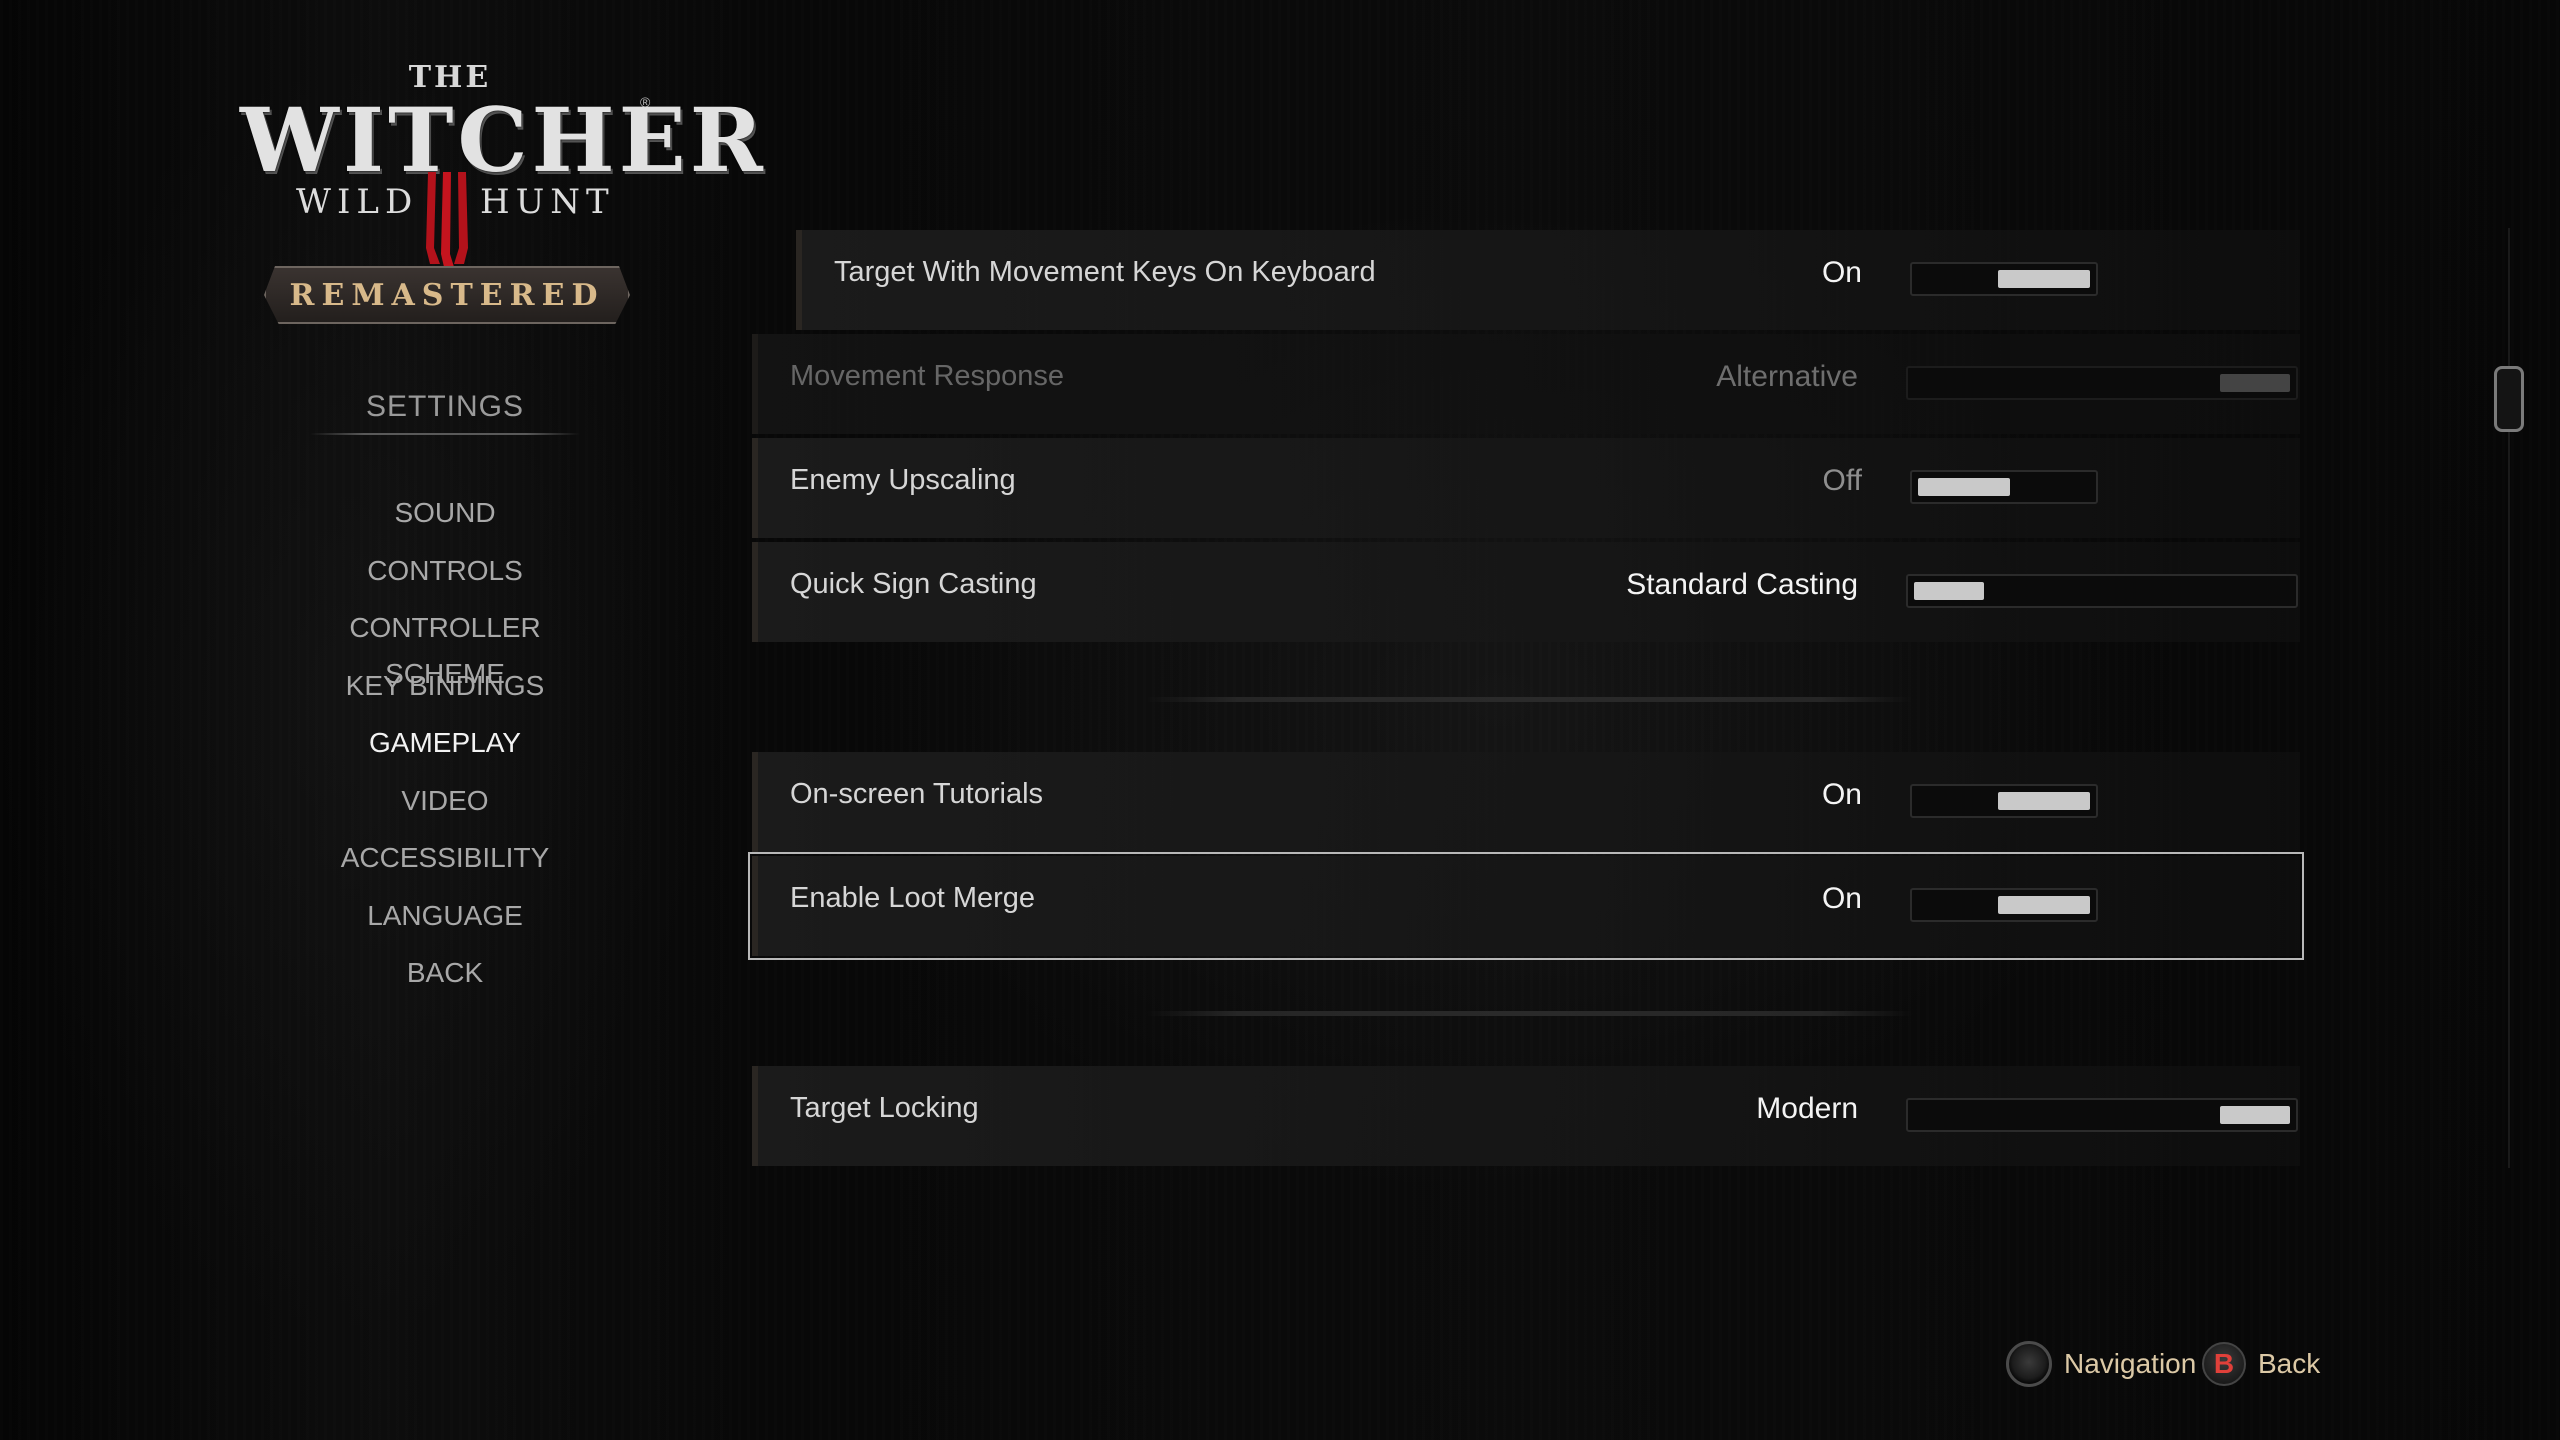 The width and height of the screenshot is (2560, 1440). I want to click on setting-value: Standard Casting, so click(1742, 584).